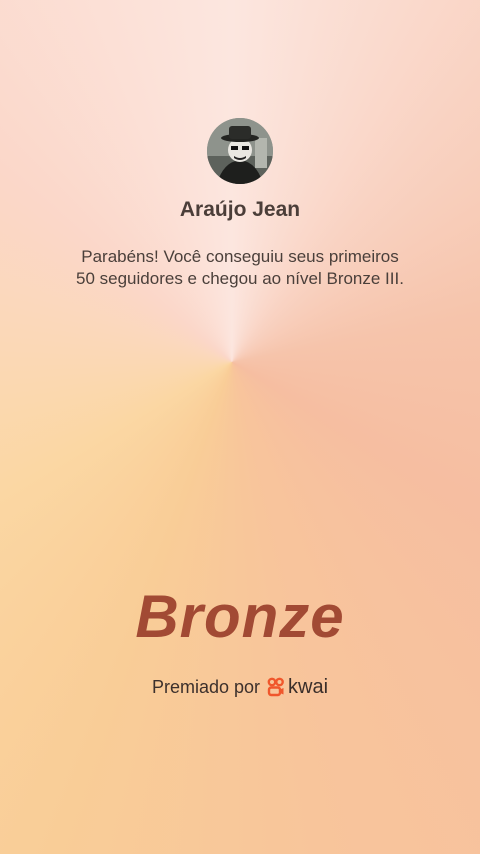 The width and height of the screenshot is (480, 854). I want to click on message-line-1: Parabéns! Você conseguiu seus primeiros, so click(240, 256).